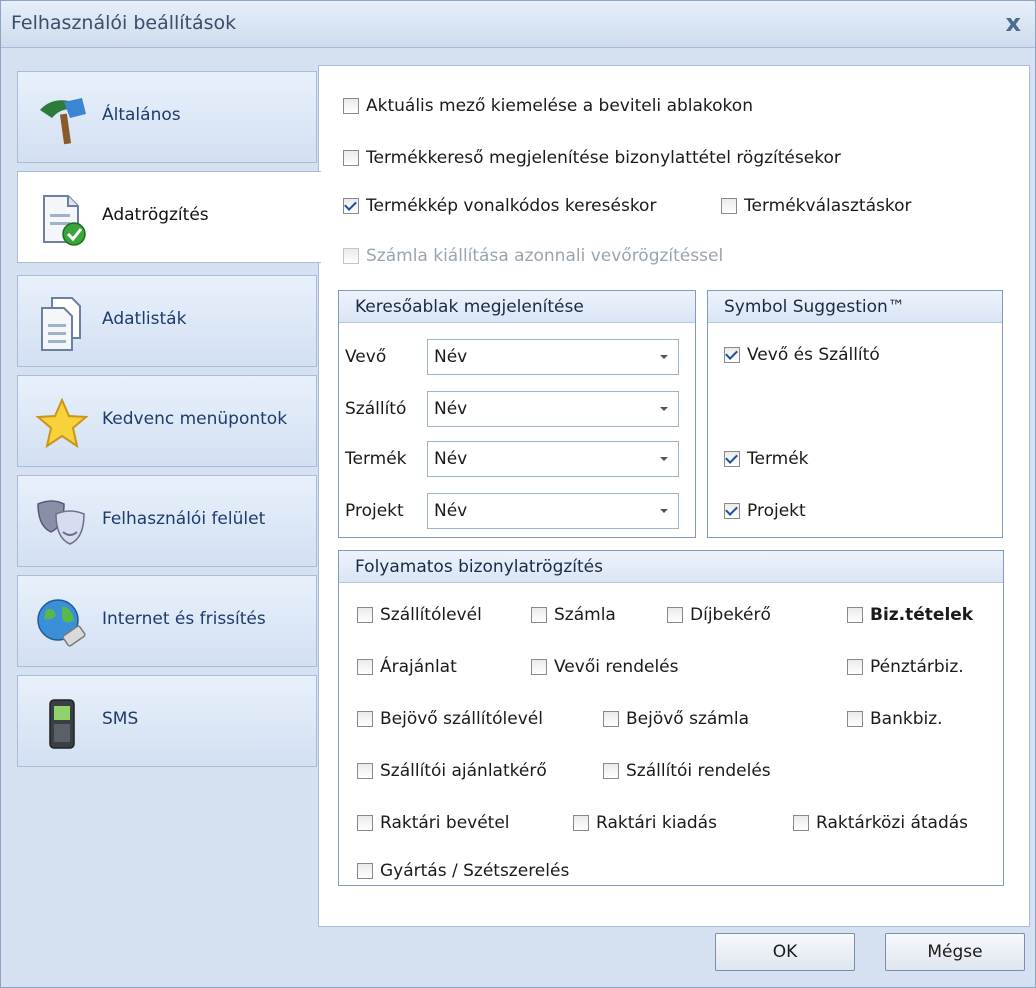 This screenshot has width=1036, height=988. I want to click on group-title: Folyamatos bizonylatrögzítés, so click(479, 567).